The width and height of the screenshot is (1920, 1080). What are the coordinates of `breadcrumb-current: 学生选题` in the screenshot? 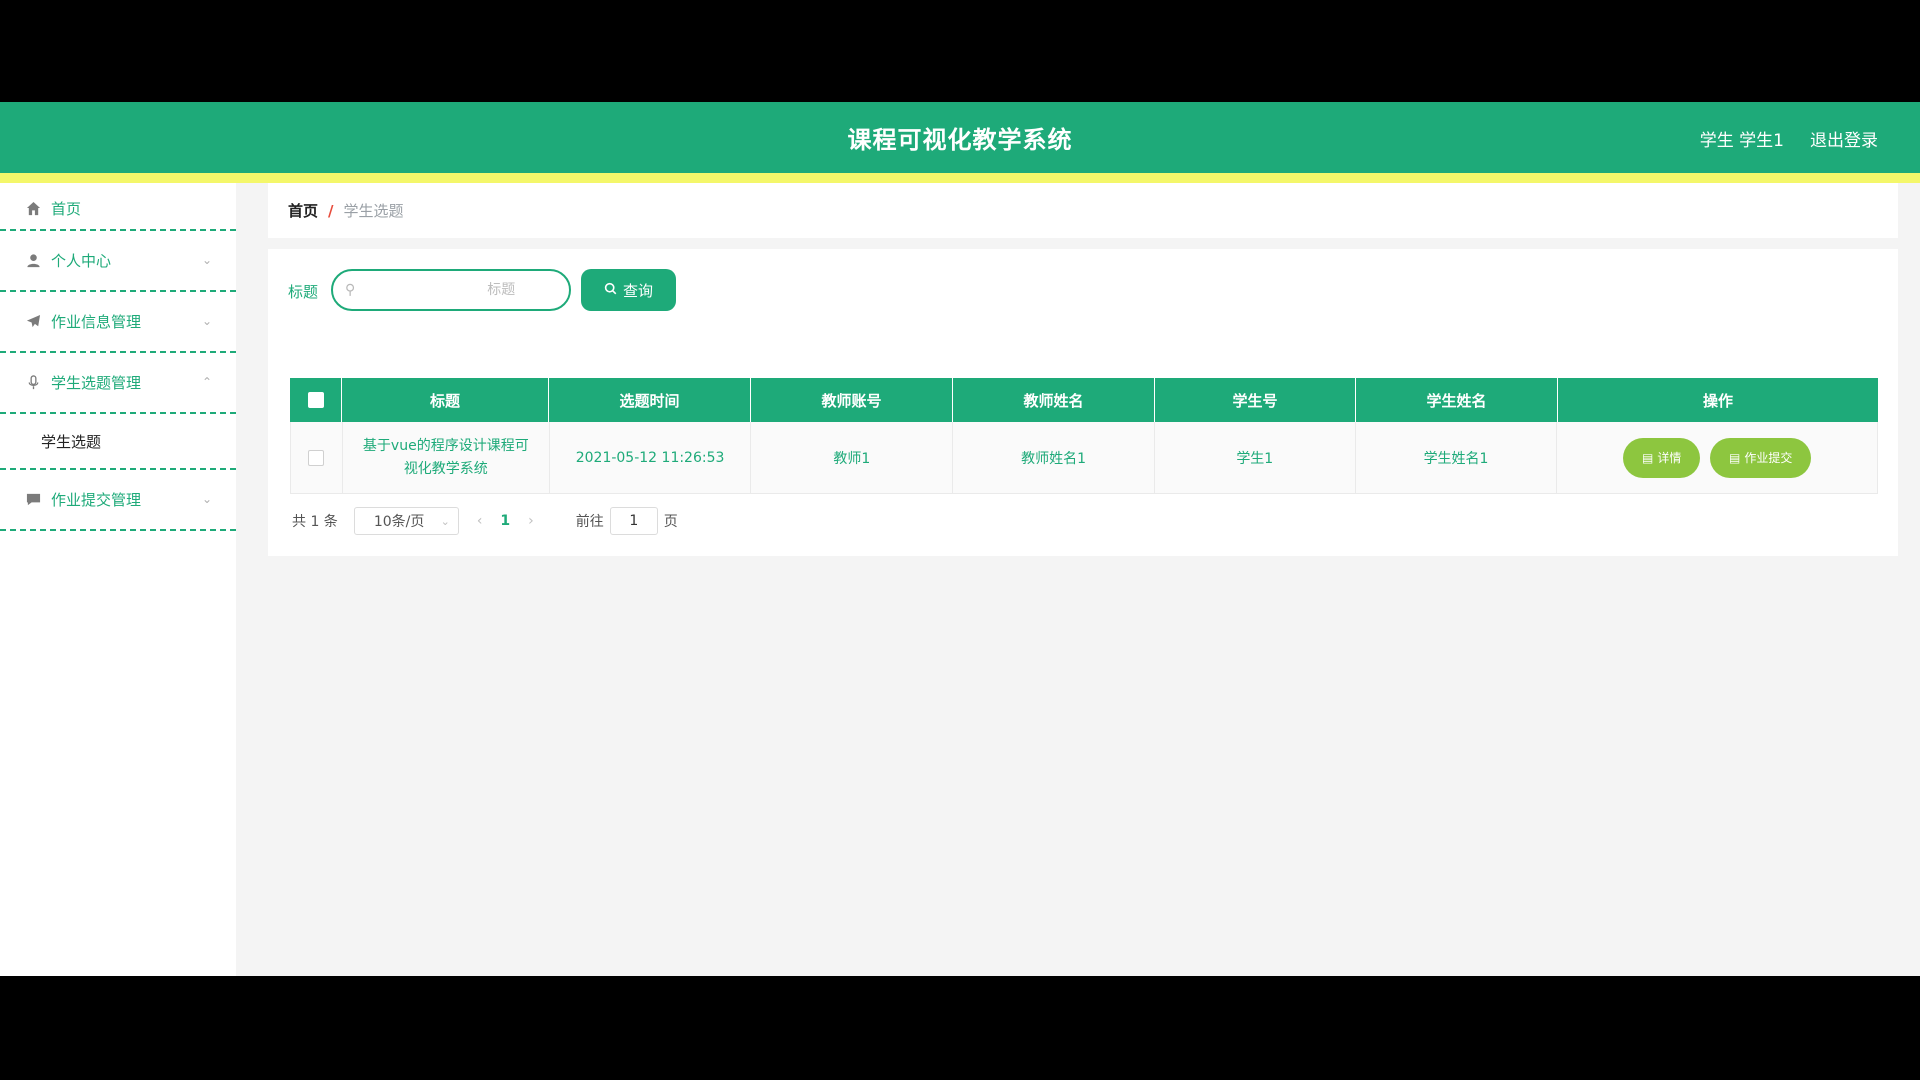 It's located at (373, 211).